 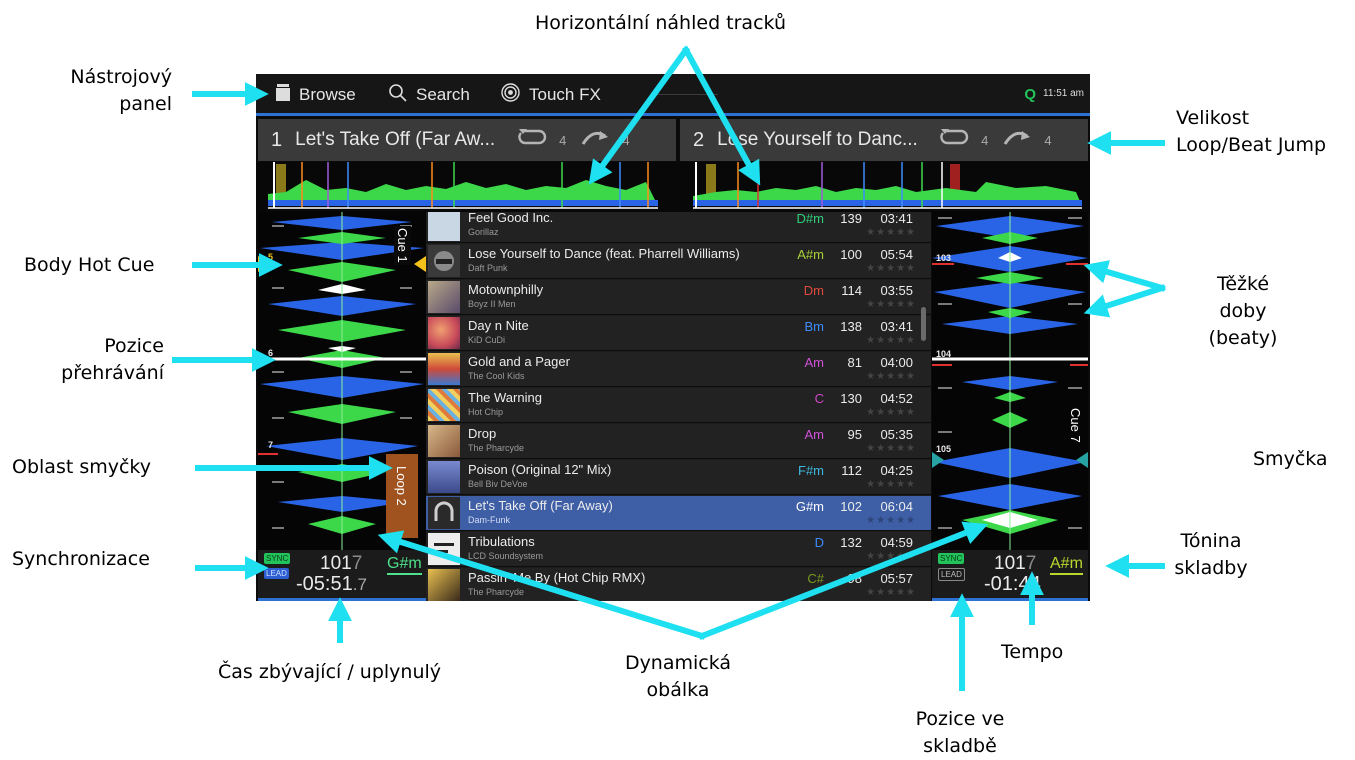 What do you see at coordinates (854, 362) in the screenshot?
I see `track-bpm: 81` at bounding box center [854, 362].